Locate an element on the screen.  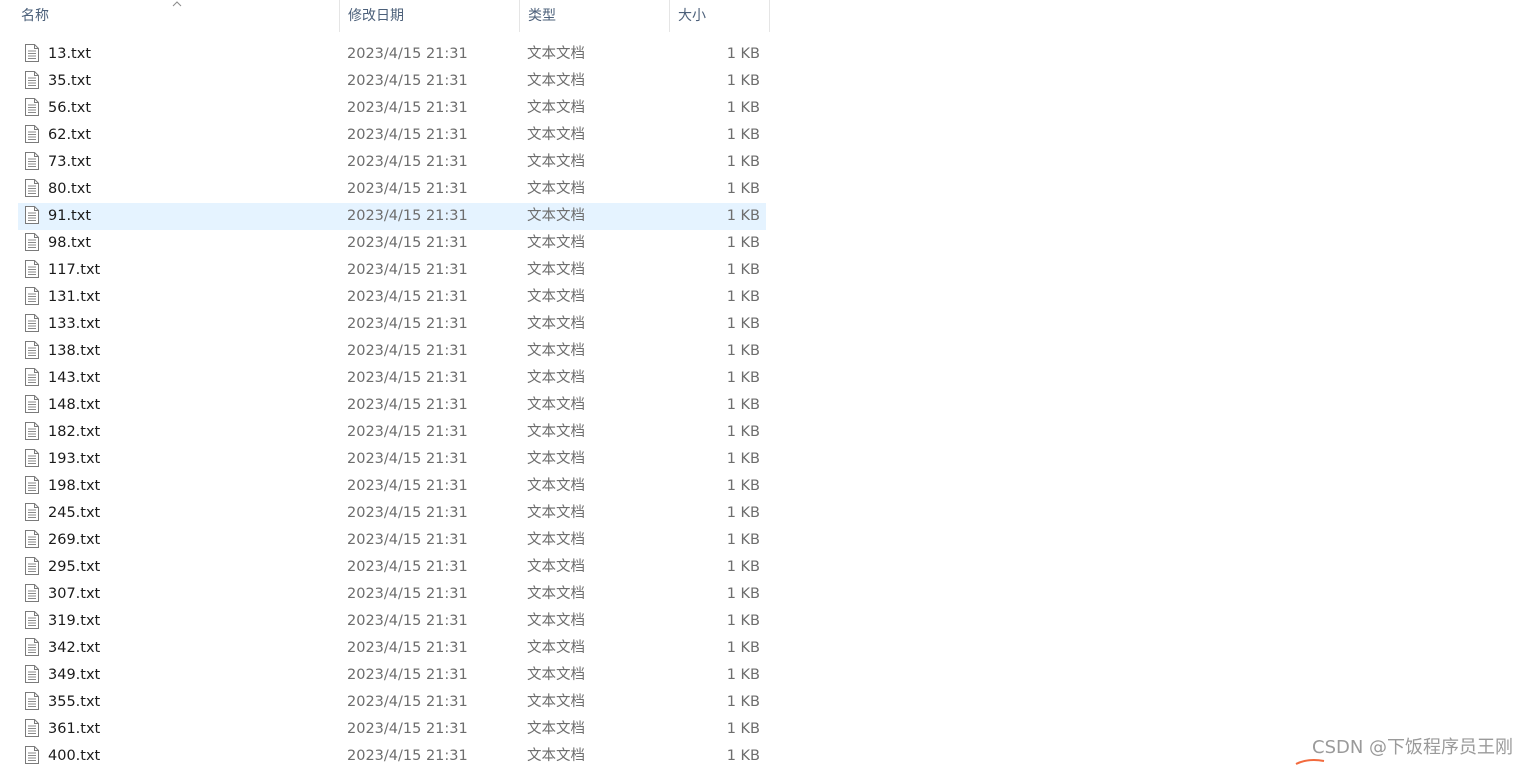
file-name: 35.txt is located at coordinates (70, 81).